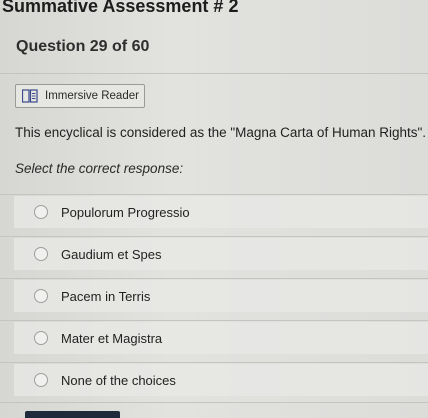 The image size is (428, 418). What do you see at coordinates (118, 380) in the screenshot?
I see `choice-label: None of the choices` at bounding box center [118, 380].